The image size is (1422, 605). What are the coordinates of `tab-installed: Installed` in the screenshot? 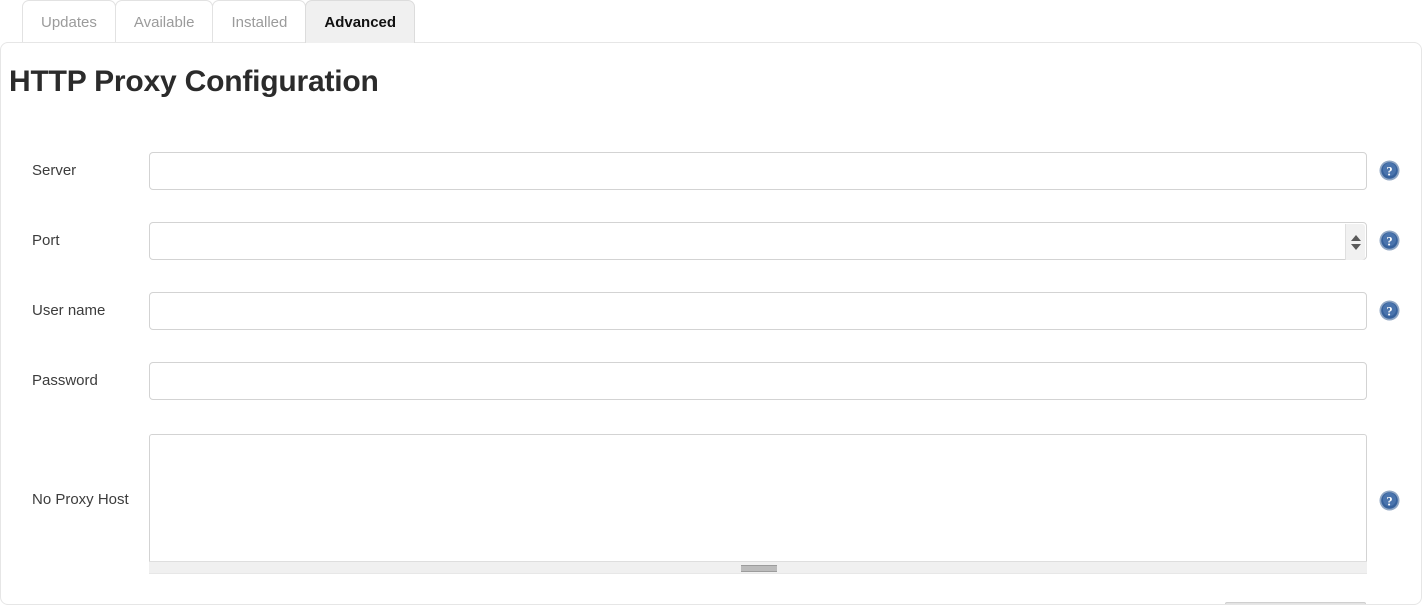 It's located at (259, 21).